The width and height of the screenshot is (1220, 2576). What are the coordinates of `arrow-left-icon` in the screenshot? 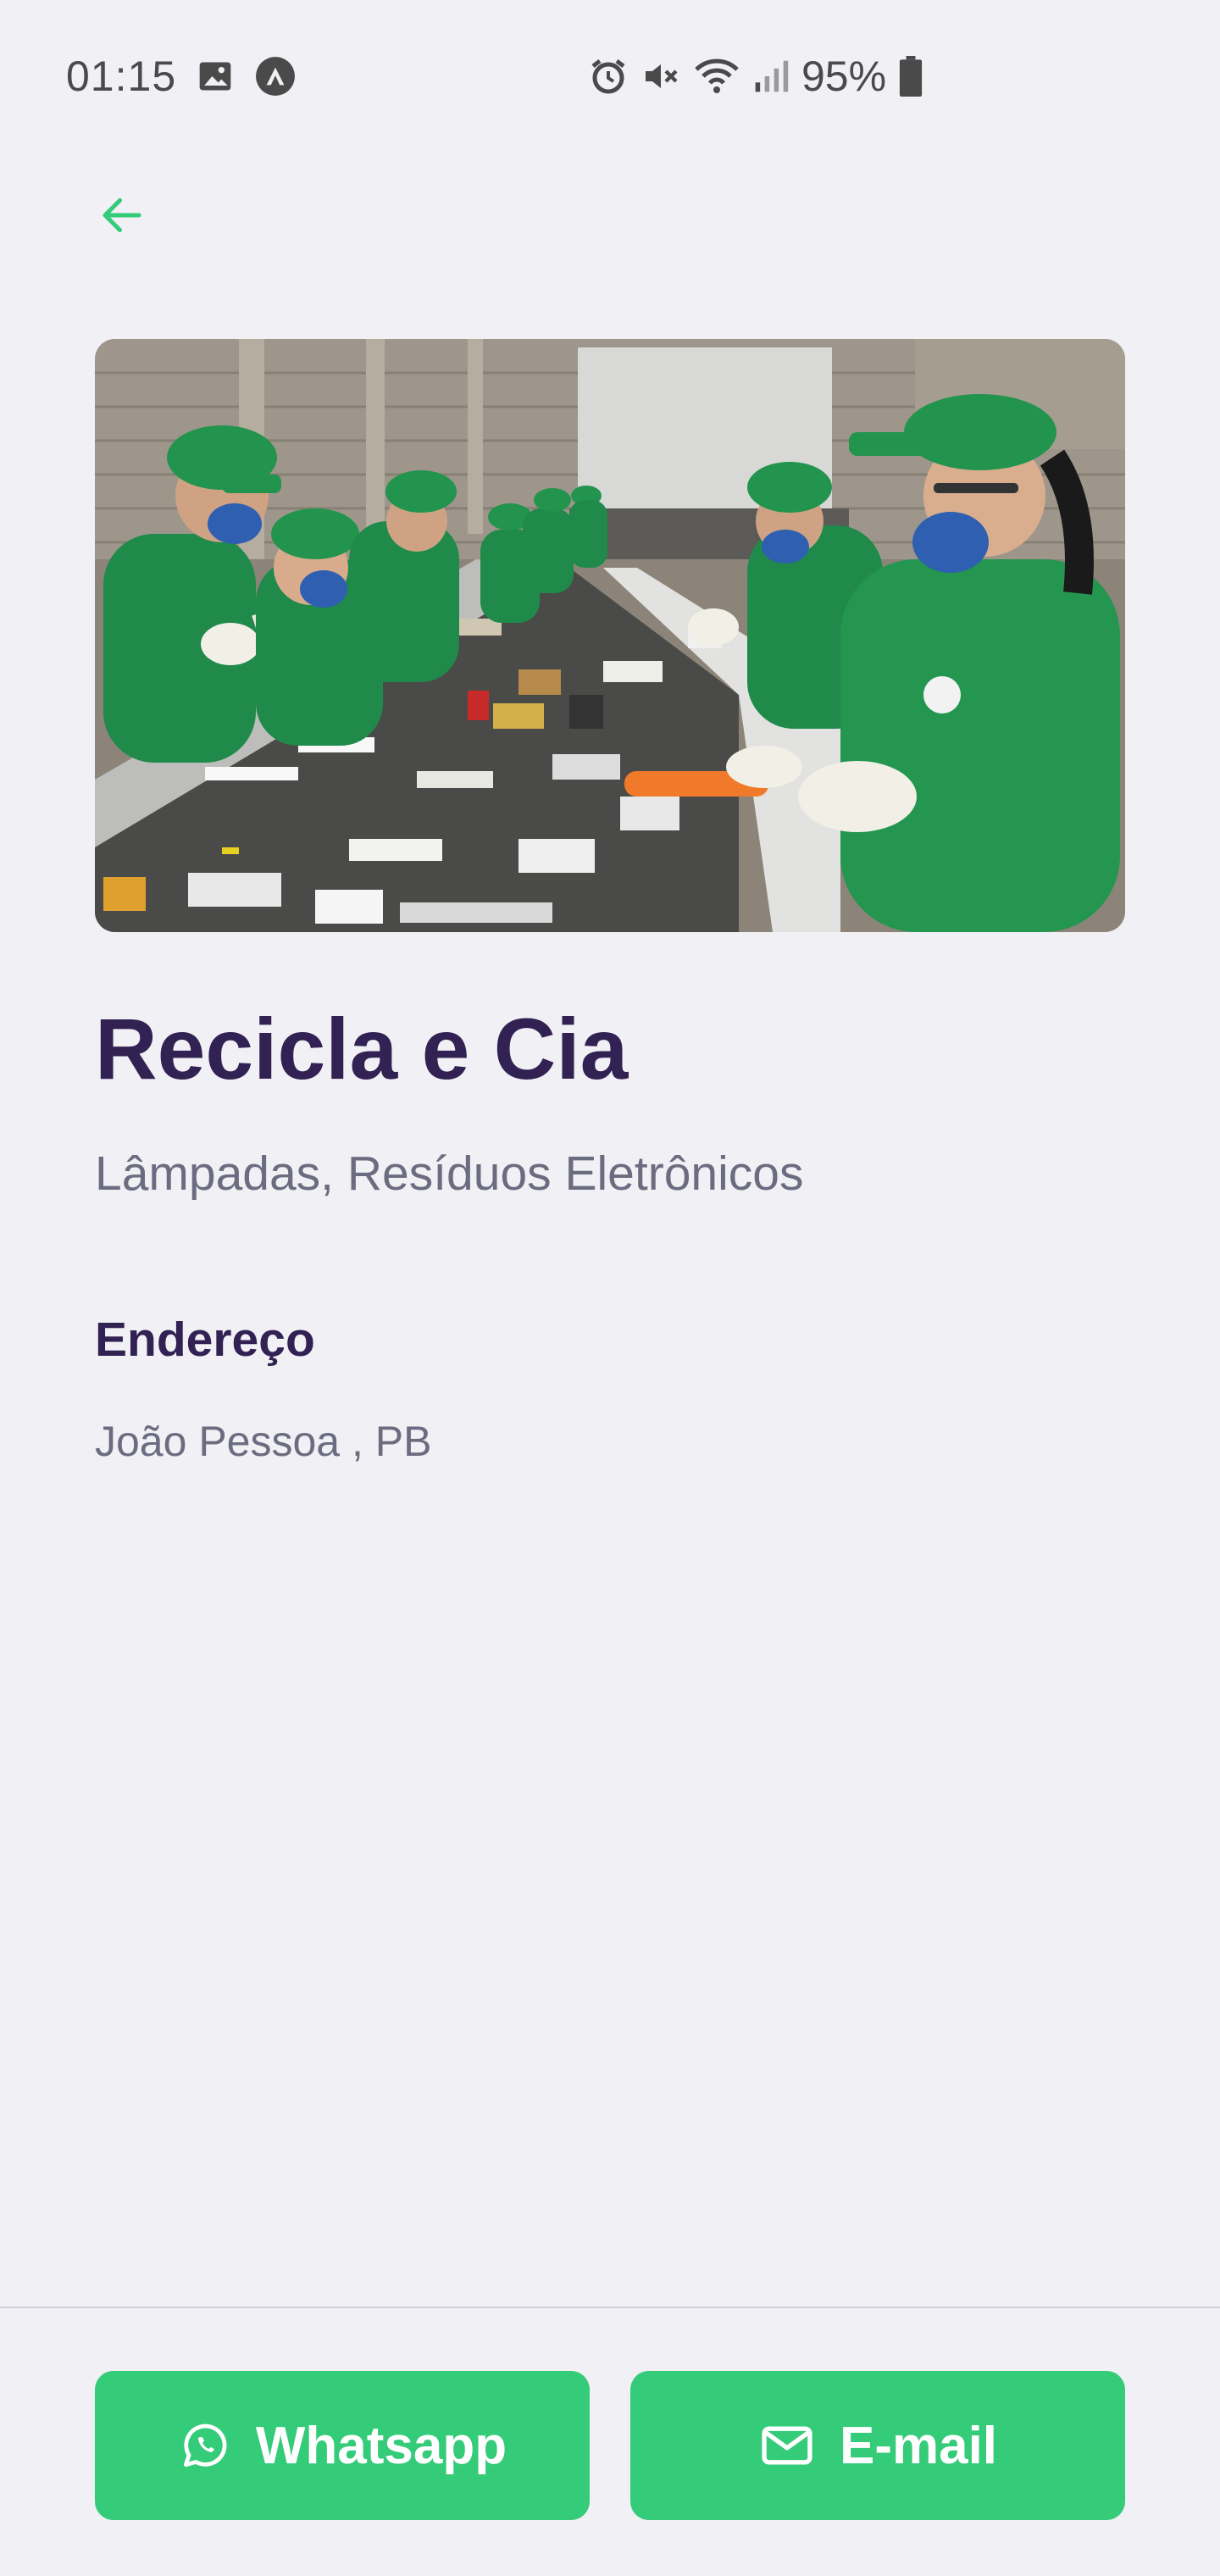 It's located at (122, 215).